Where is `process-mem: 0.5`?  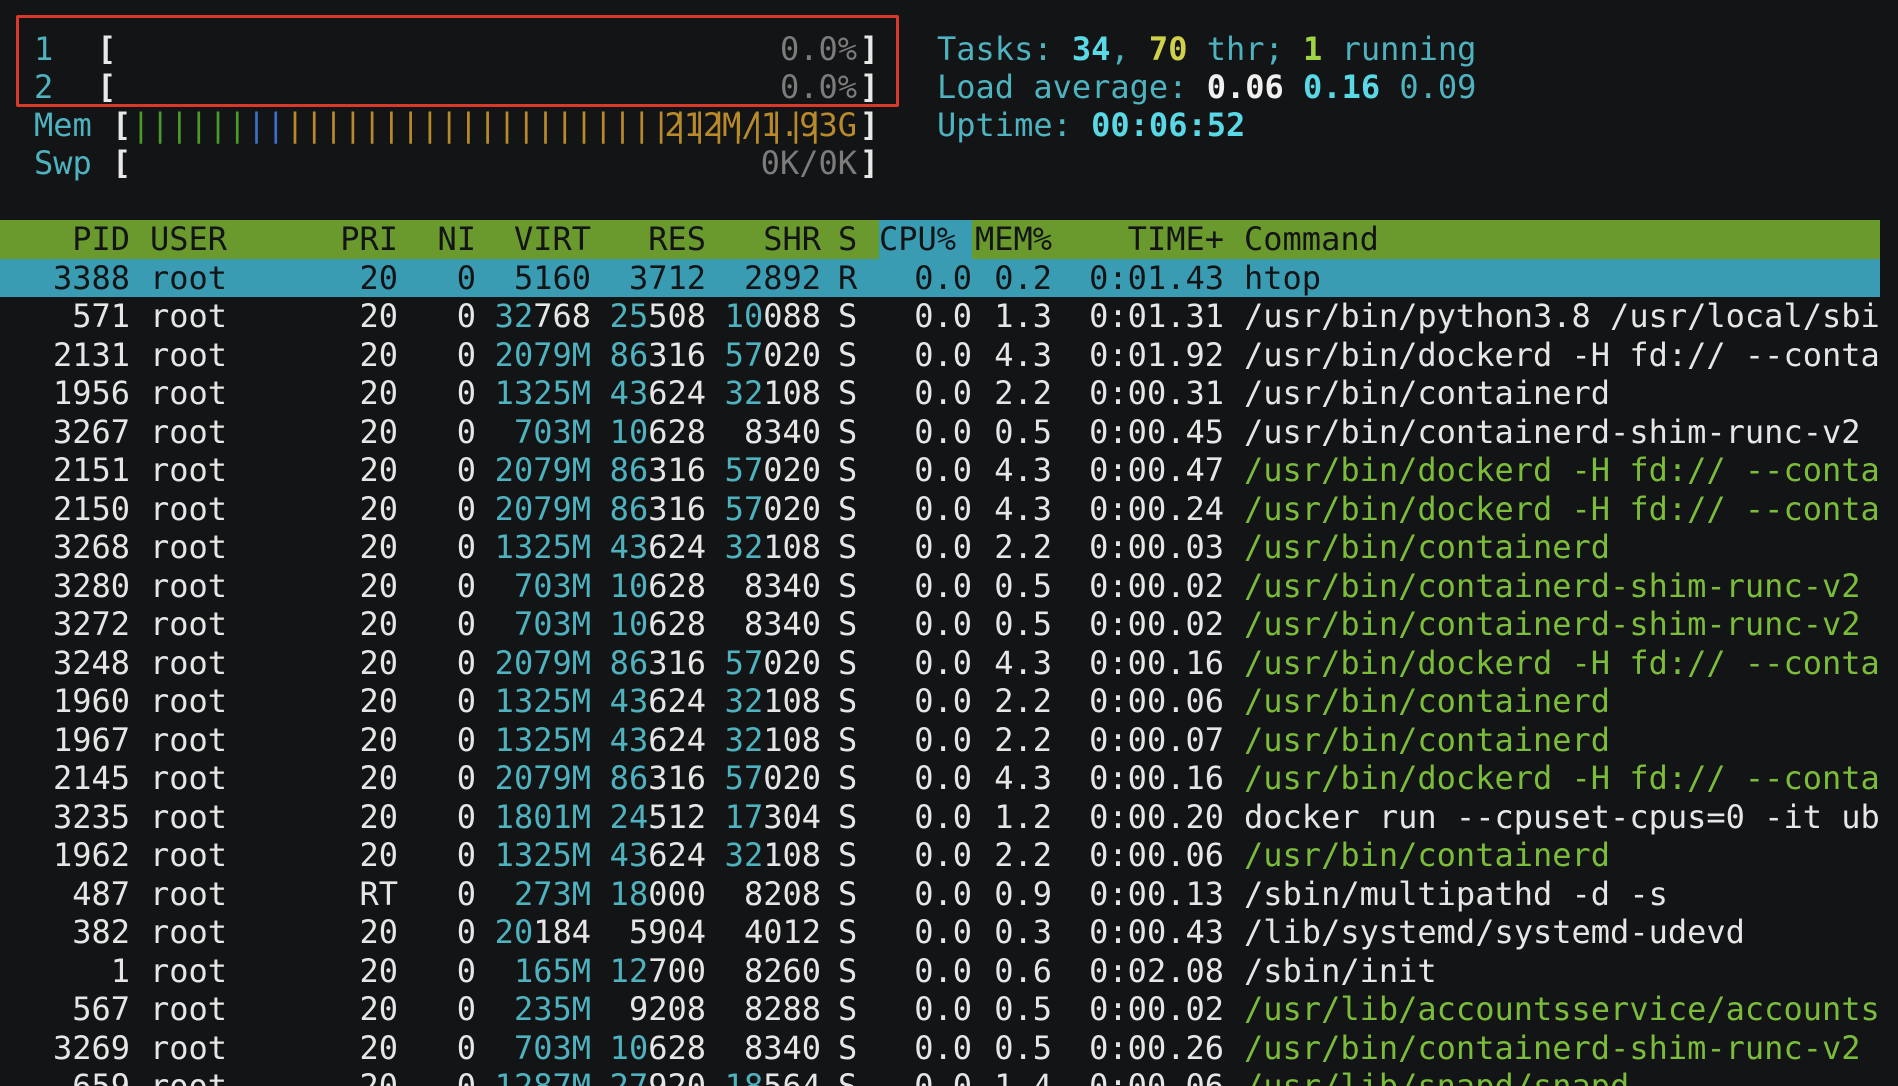
process-mem: 0.5 is located at coordinates (1023, 624).